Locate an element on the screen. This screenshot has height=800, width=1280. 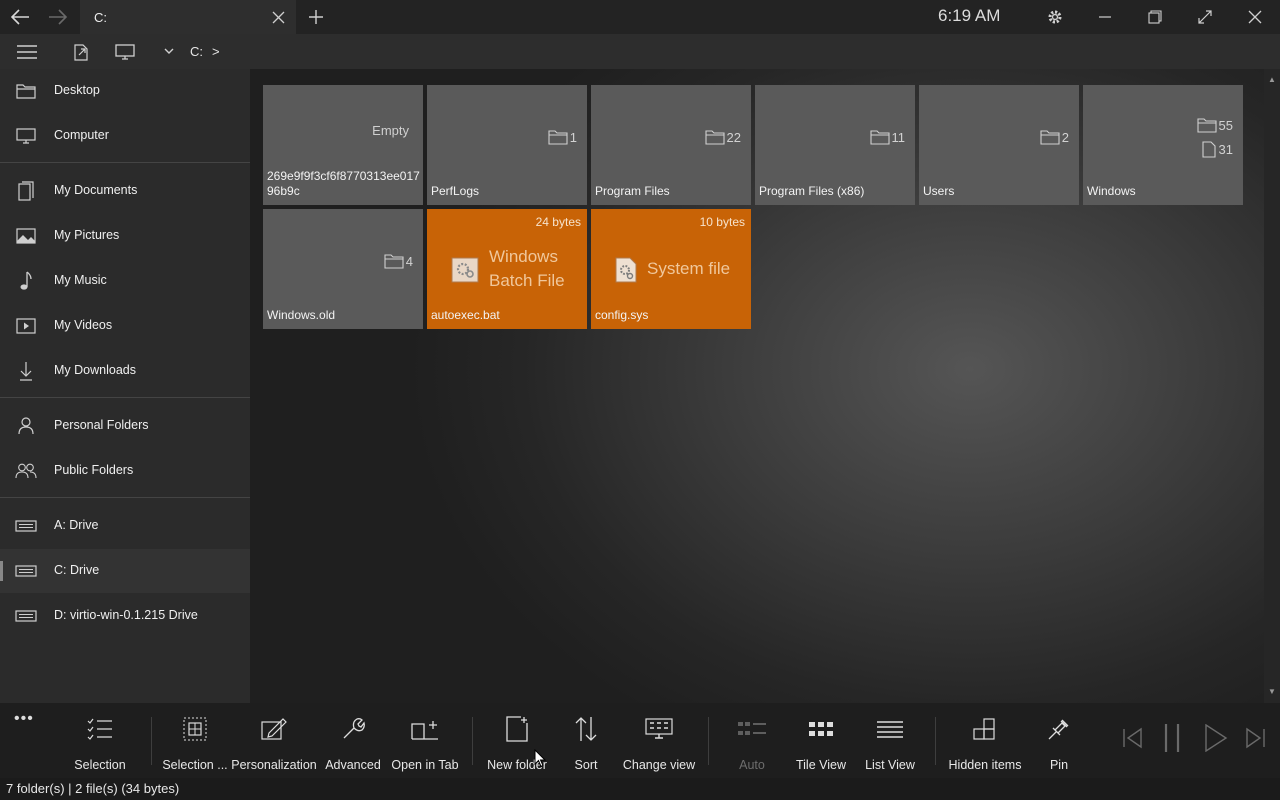
play-icon is located at coordinates (1216, 738).